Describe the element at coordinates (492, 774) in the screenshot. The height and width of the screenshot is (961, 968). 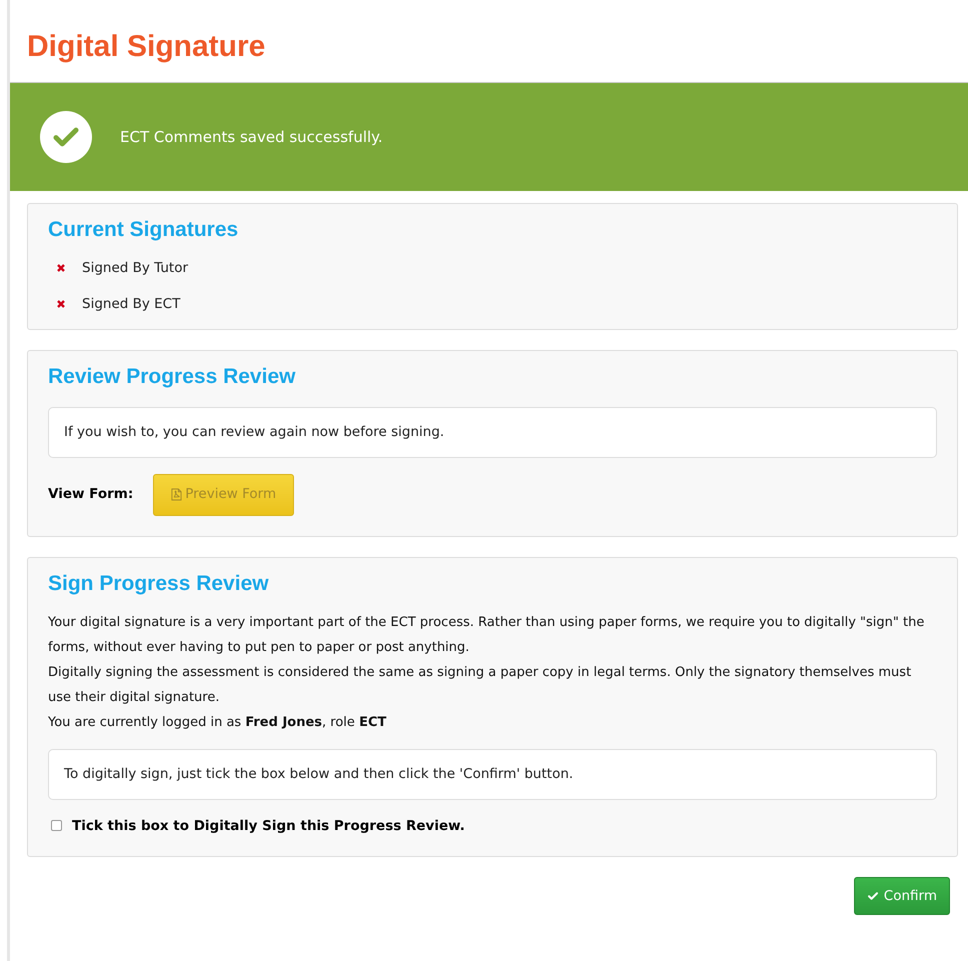
I see `info-well: To digitally sign, just tick the box below and then click the 'Confirm' button.` at that location.